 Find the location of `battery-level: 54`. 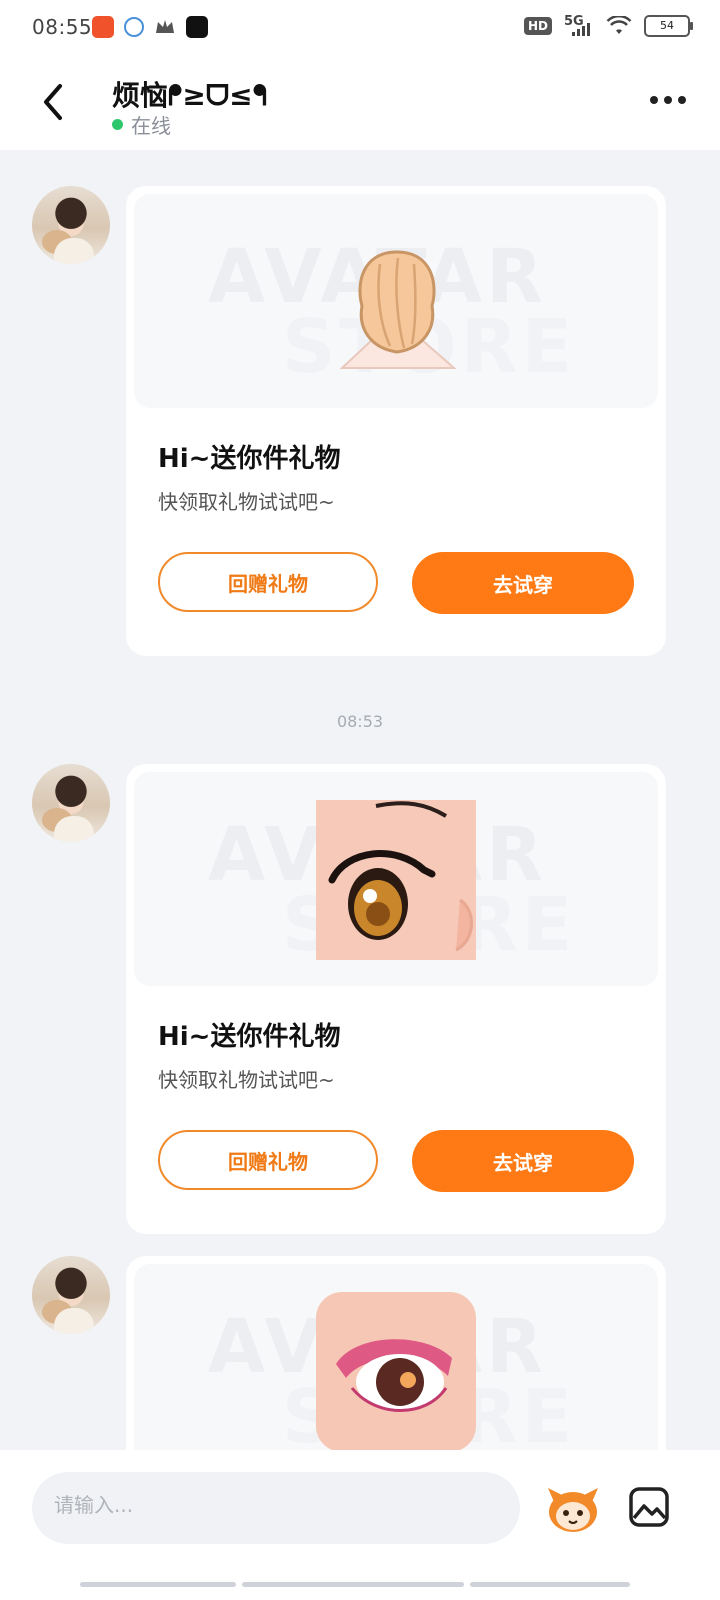

battery-level: 54 is located at coordinates (667, 25).